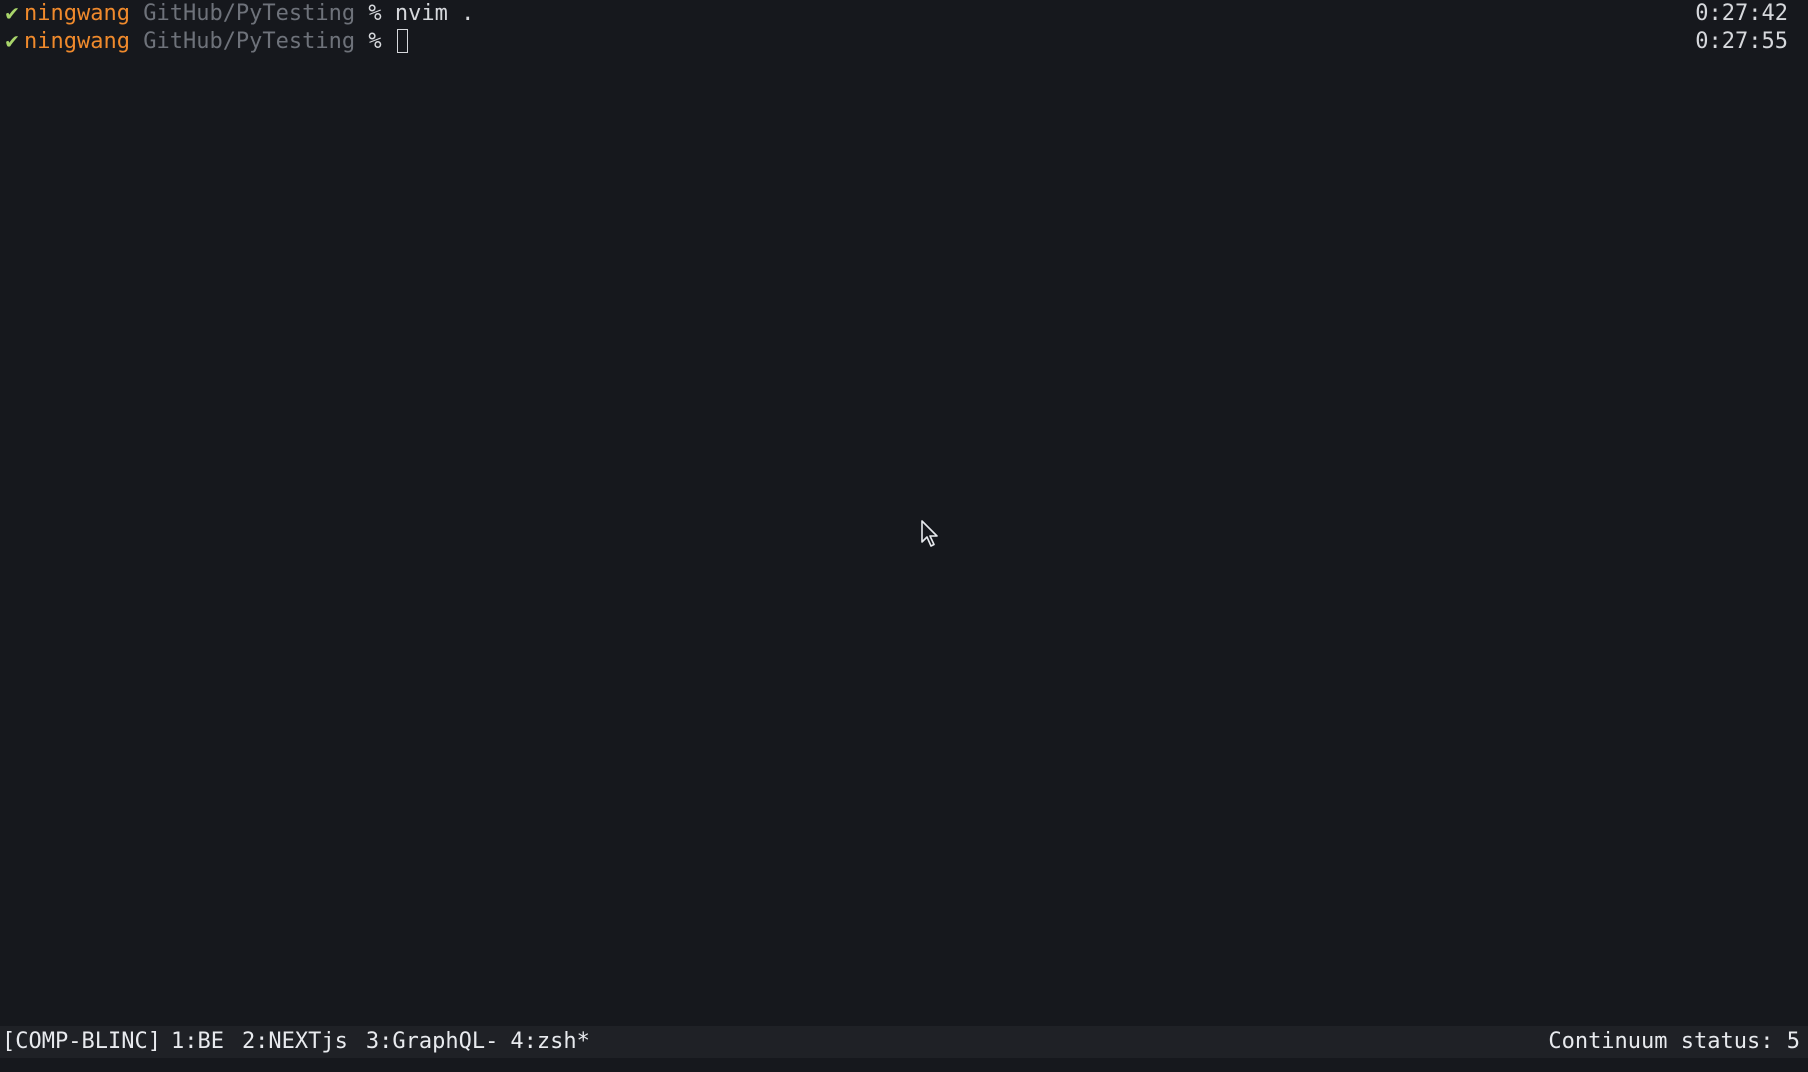 The width and height of the screenshot is (1808, 1072). Describe the element at coordinates (432, 1042) in the screenshot. I see `window-tab-graphql: 3:GraphQL-` at that location.